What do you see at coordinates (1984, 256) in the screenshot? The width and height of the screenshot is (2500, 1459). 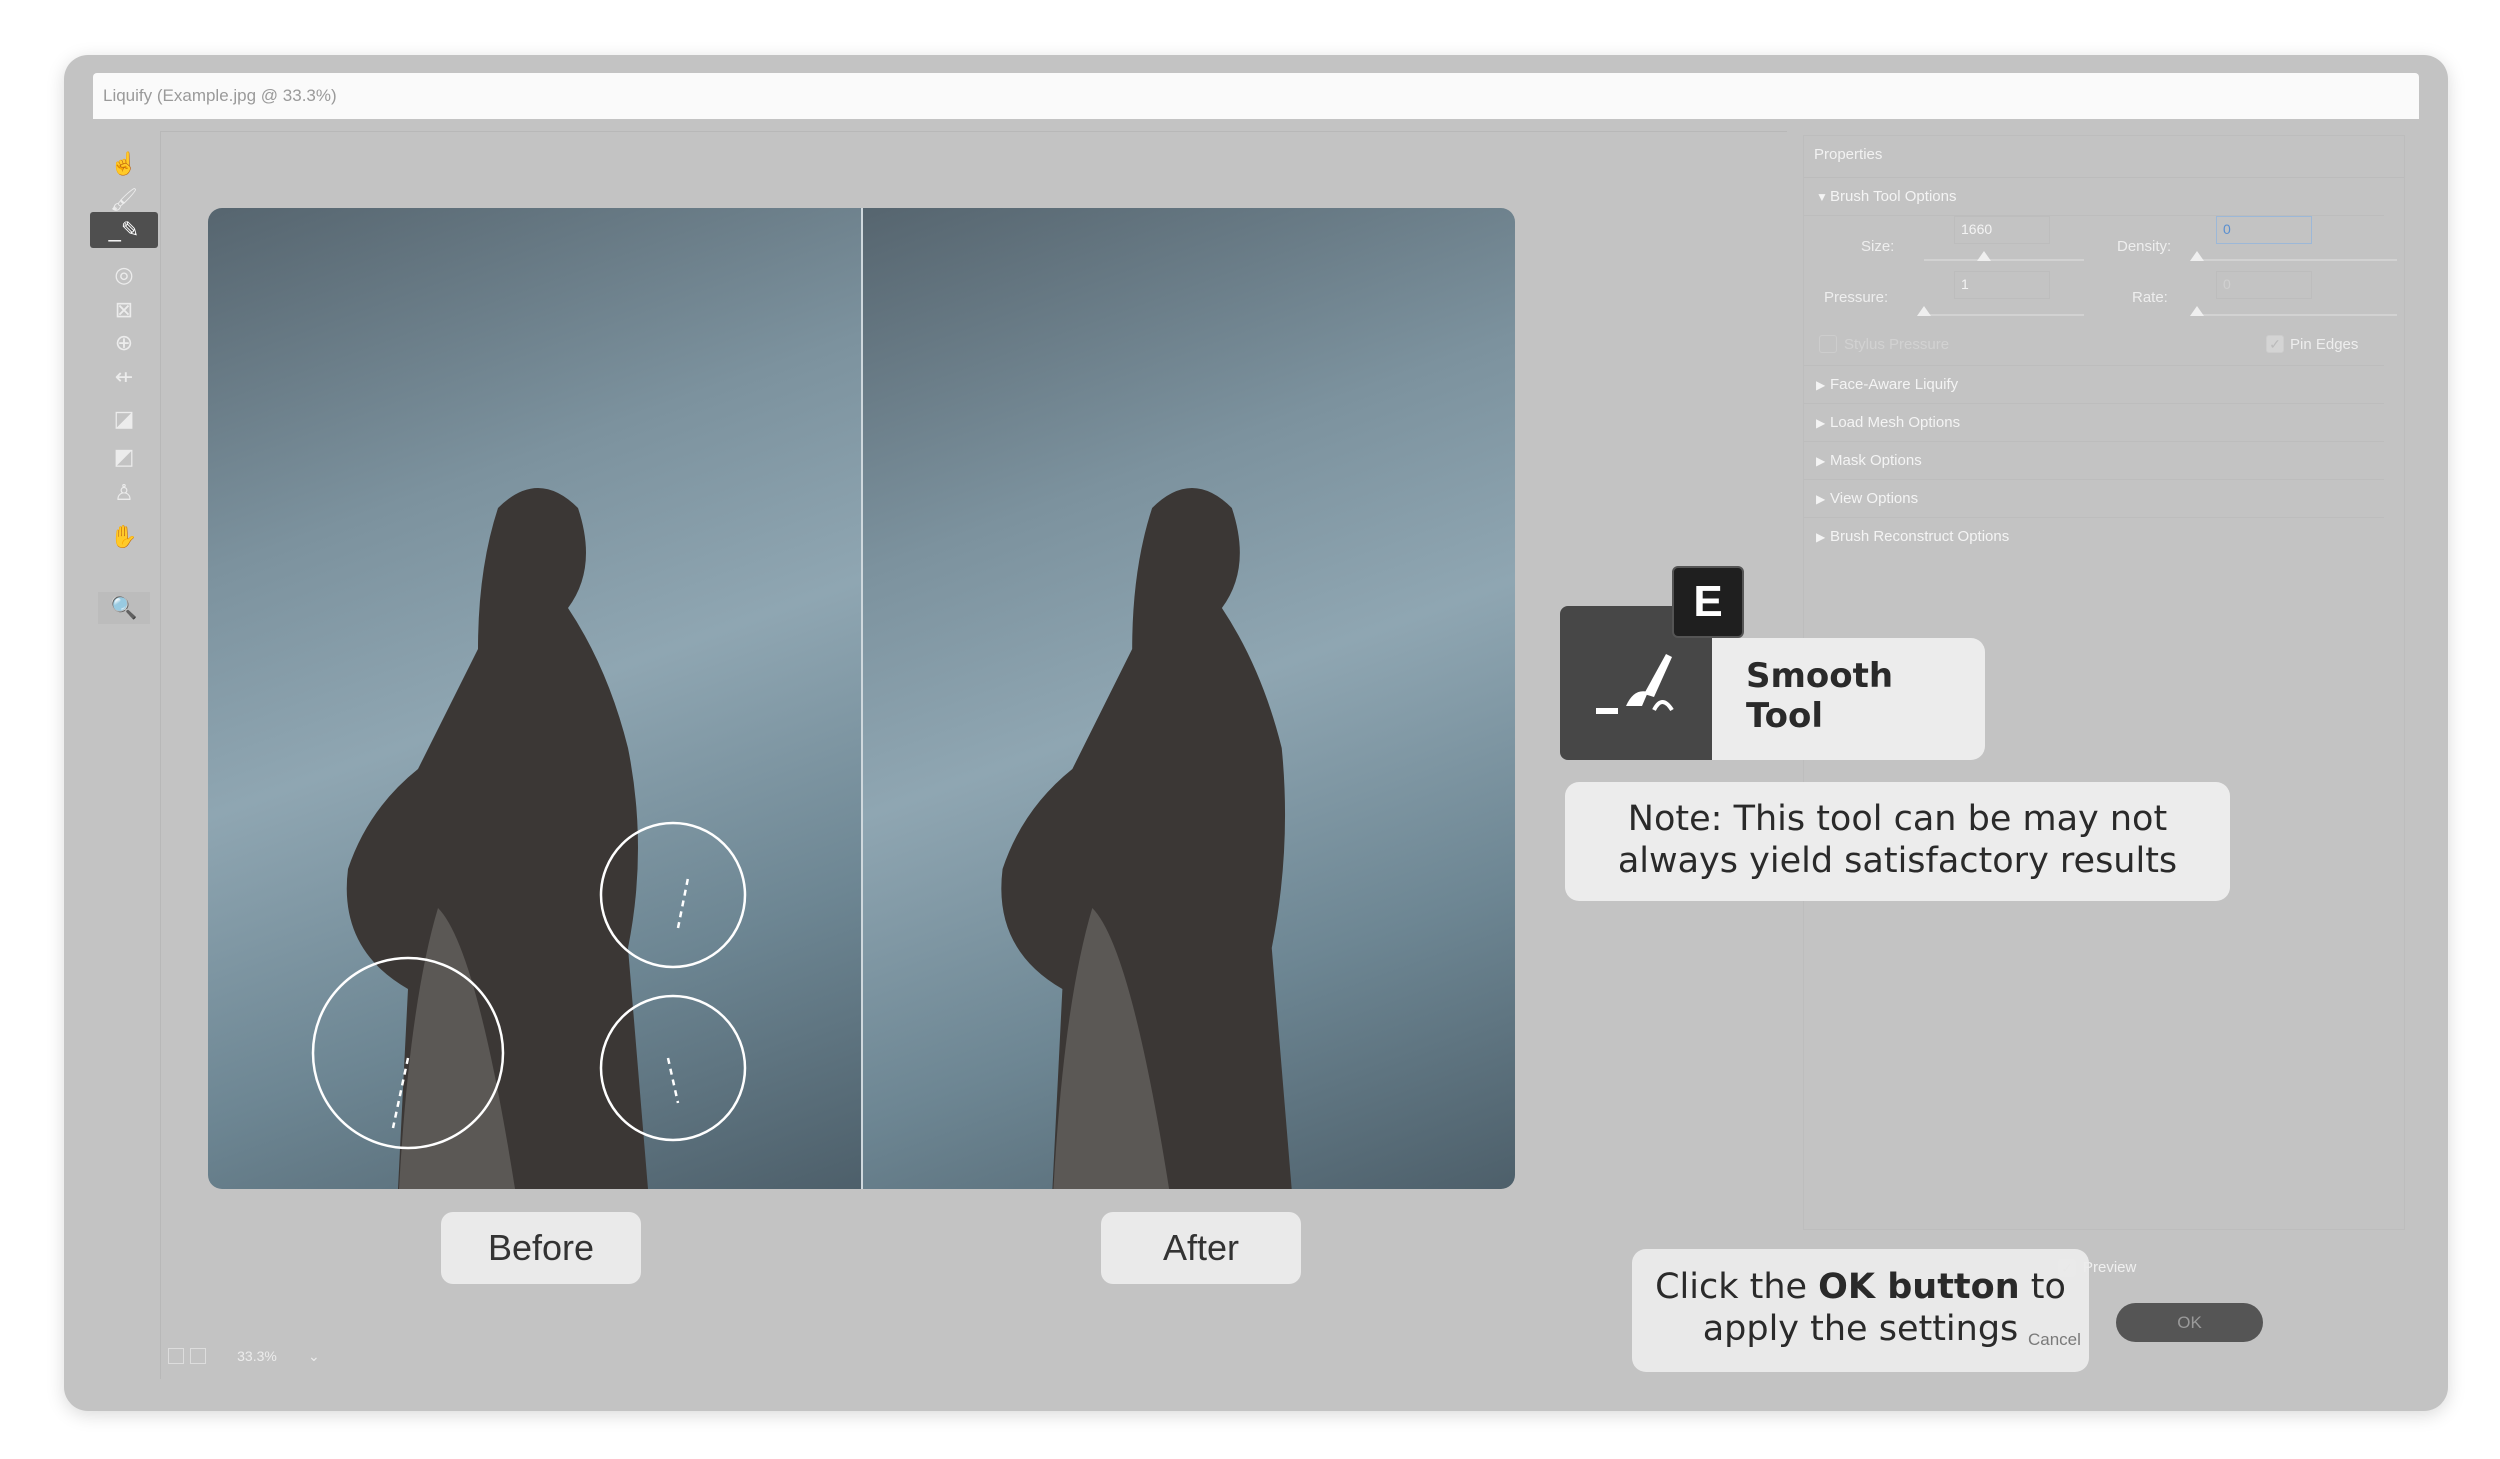 I see `size-slider-thumb` at bounding box center [1984, 256].